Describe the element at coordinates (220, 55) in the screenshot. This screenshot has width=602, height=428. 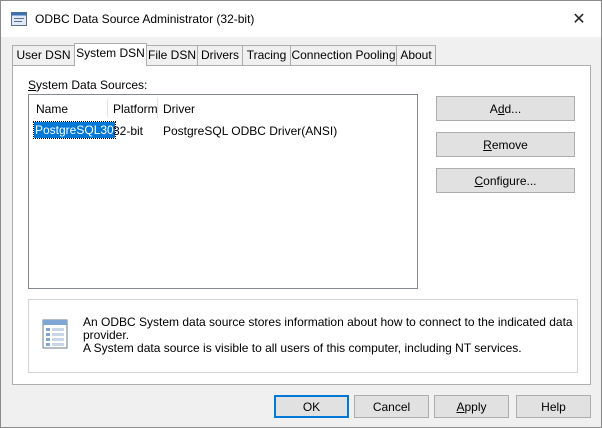
I see `tab-drivers: Drivers` at that location.